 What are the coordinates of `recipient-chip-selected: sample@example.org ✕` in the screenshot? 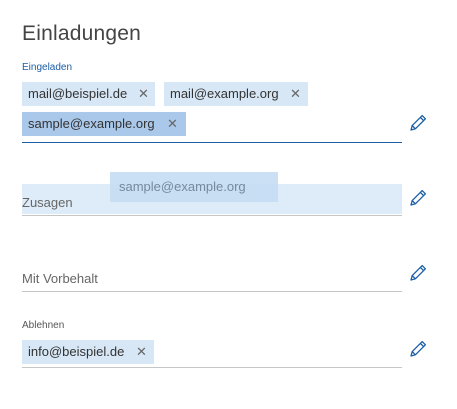 It's located at (104, 124).